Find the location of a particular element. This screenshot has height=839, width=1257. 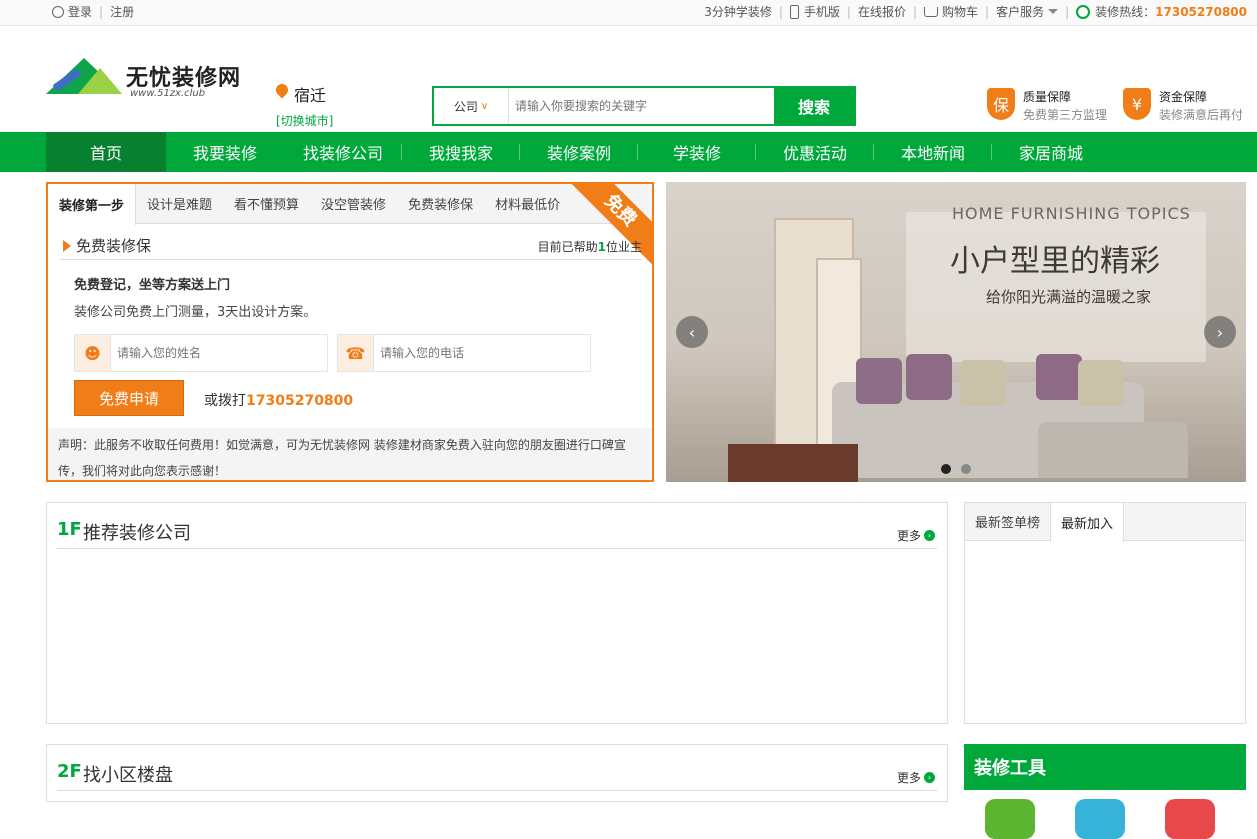

nav-item-my-home: 我搜我家 is located at coordinates (461, 152).